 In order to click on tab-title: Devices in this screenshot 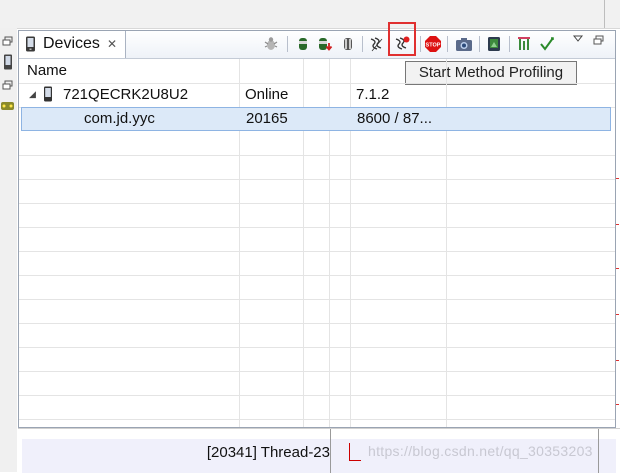, I will do `click(71, 43)`.